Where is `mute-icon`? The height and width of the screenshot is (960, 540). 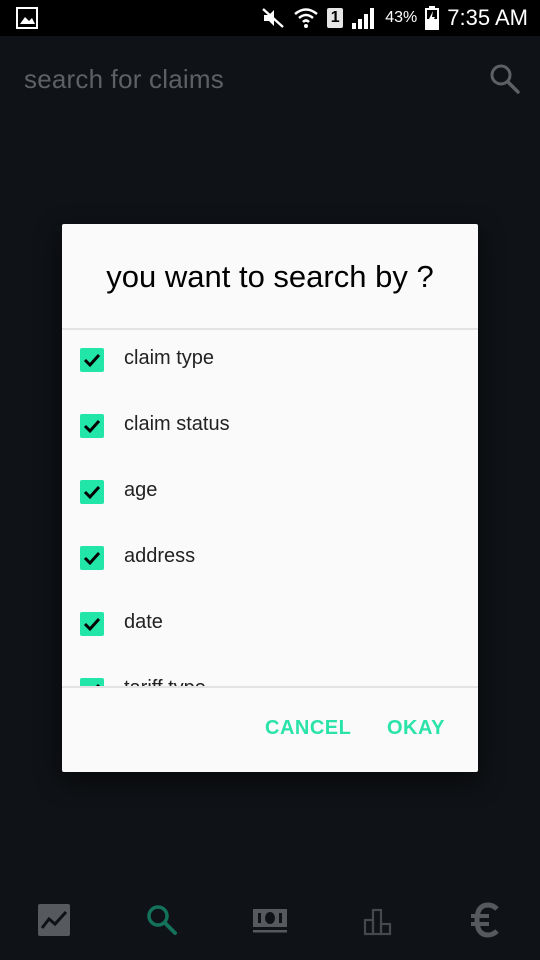
mute-icon is located at coordinates (273, 18).